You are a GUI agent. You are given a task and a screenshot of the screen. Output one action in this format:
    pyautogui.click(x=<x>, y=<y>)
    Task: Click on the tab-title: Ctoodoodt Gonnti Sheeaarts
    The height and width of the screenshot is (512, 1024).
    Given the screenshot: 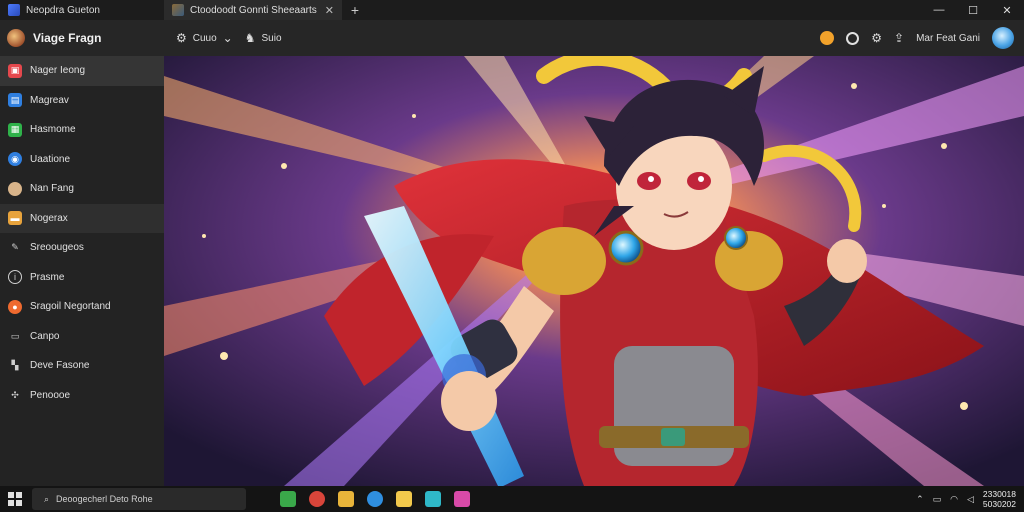 What is the action you would take?
    pyautogui.click(x=253, y=10)
    